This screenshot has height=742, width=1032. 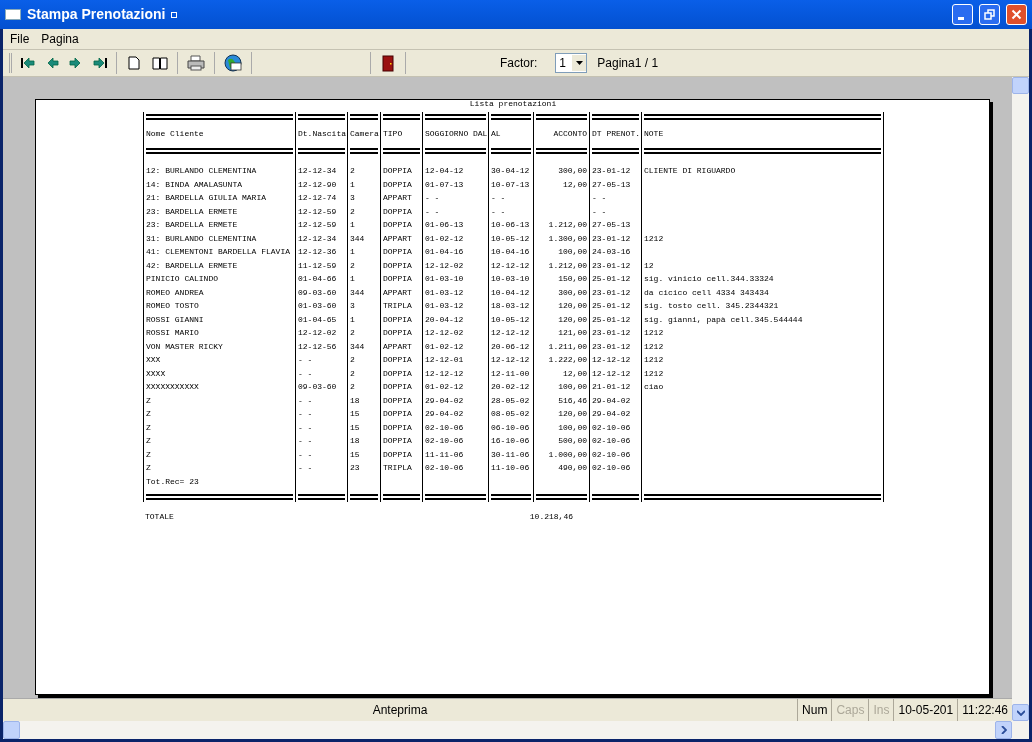 I want to click on table-cell: 1.211,00, so click(x=567, y=346).